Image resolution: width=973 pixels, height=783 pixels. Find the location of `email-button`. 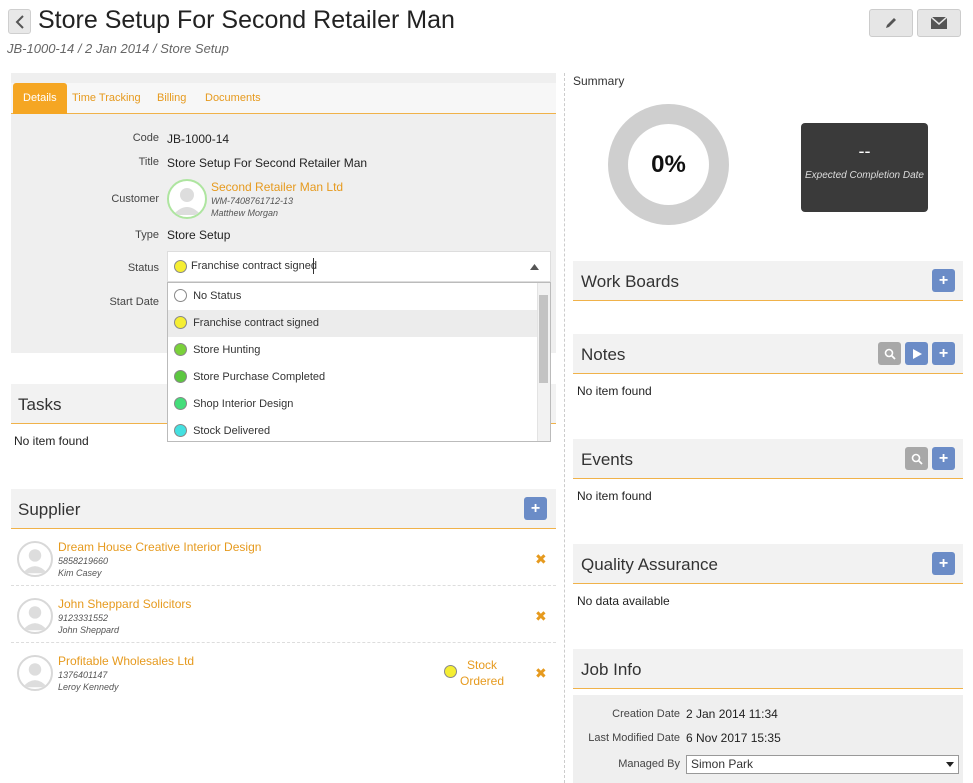

email-button is located at coordinates (939, 23).